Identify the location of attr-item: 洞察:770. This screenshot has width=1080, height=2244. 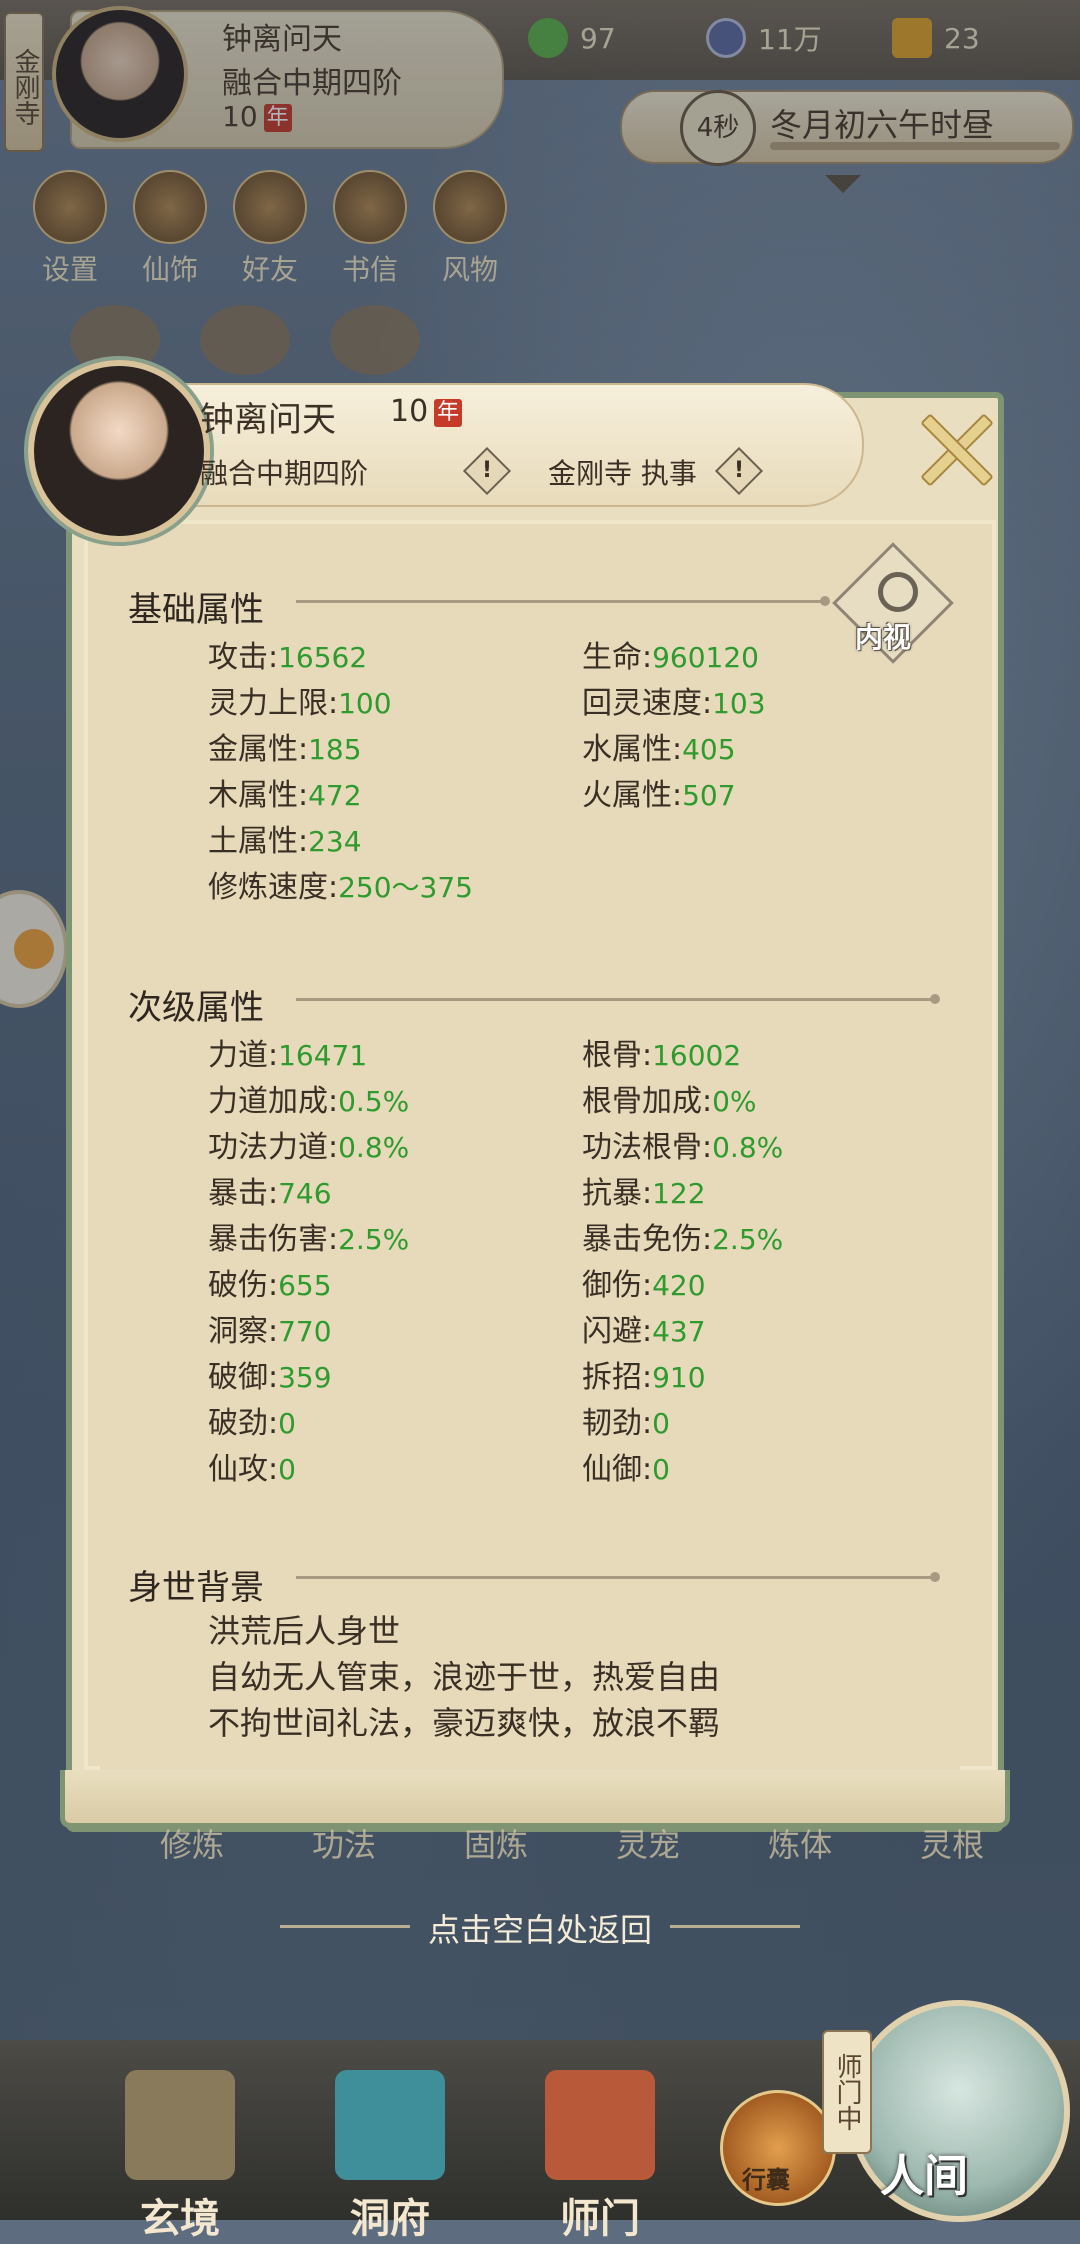
(270, 1331).